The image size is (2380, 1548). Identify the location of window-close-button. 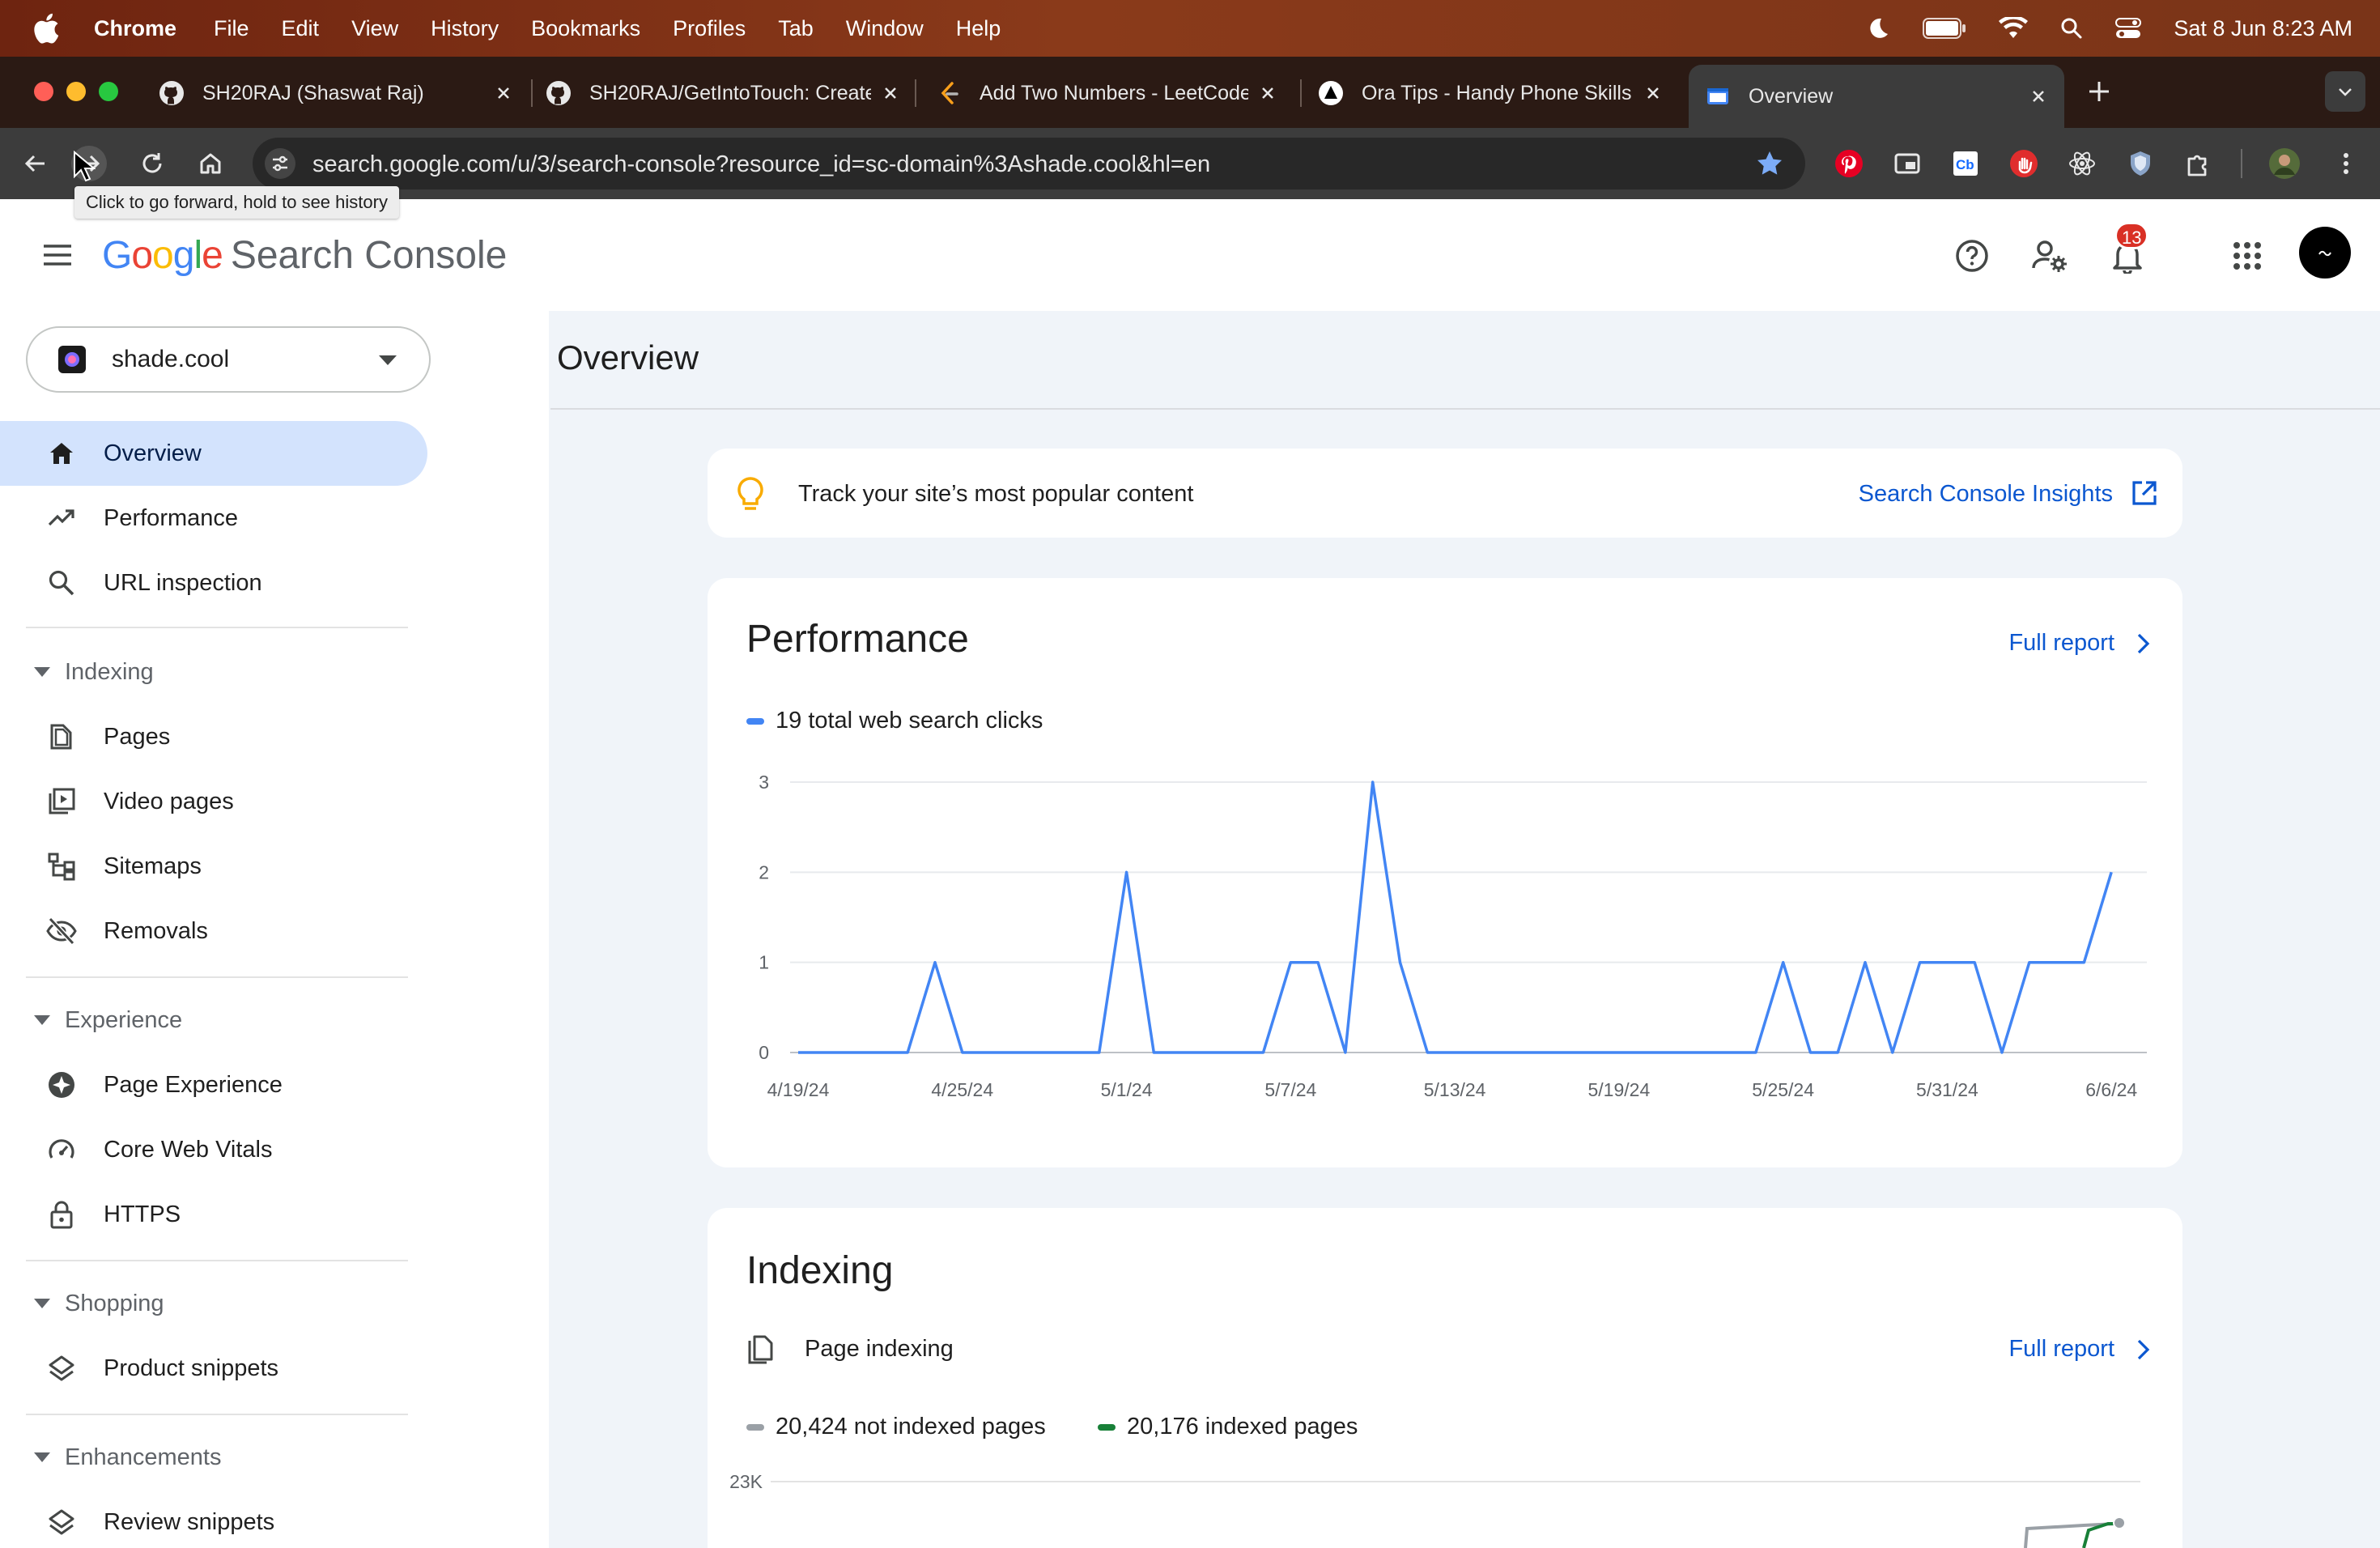
(43, 92).